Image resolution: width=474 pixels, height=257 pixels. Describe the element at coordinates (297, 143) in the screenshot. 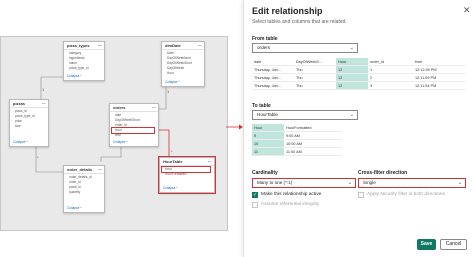

I see `table-row: 10 10:00 AM` at that location.